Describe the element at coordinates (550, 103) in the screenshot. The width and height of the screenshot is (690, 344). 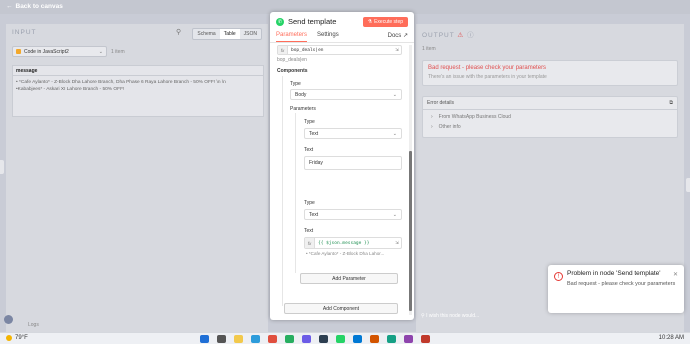
I see `error-details-header: Error details ⧉` at that location.